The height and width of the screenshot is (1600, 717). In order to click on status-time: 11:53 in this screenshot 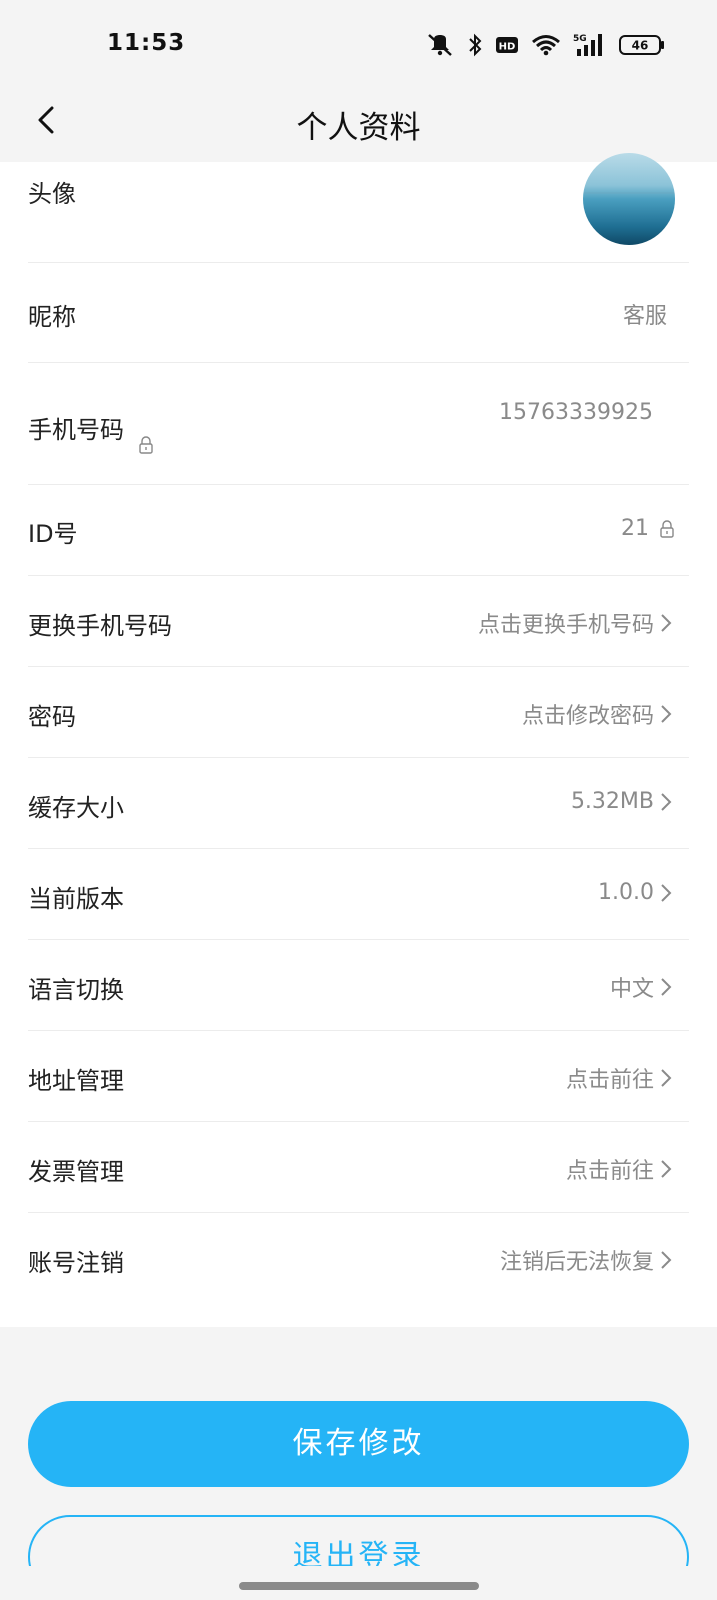, I will do `click(146, 43)`.